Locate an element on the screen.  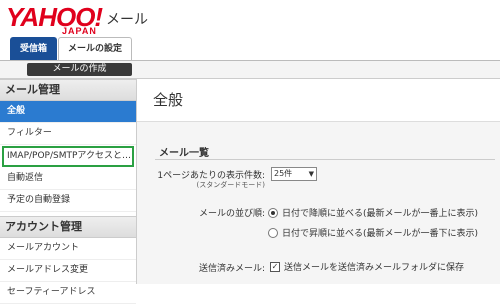
sent-mail-label: 送信済みメール: is located at coordinates (231, 269).